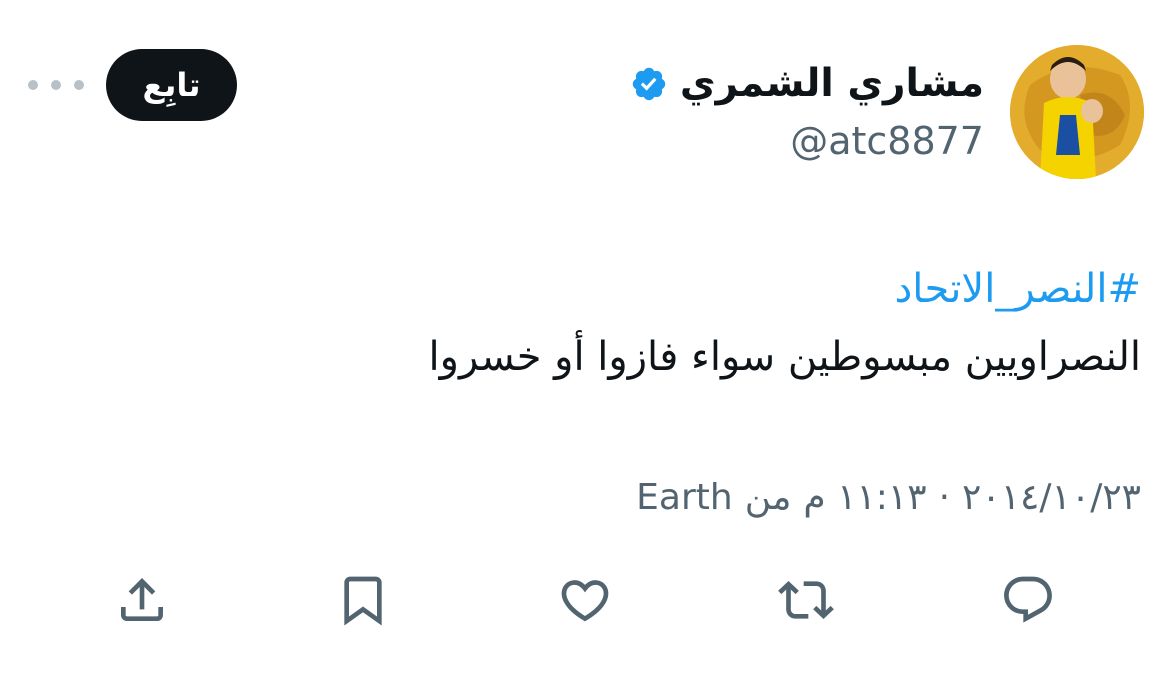 This screenshot has height=673, width=1169. I want to click on reply-icon, so click(1028, 599).